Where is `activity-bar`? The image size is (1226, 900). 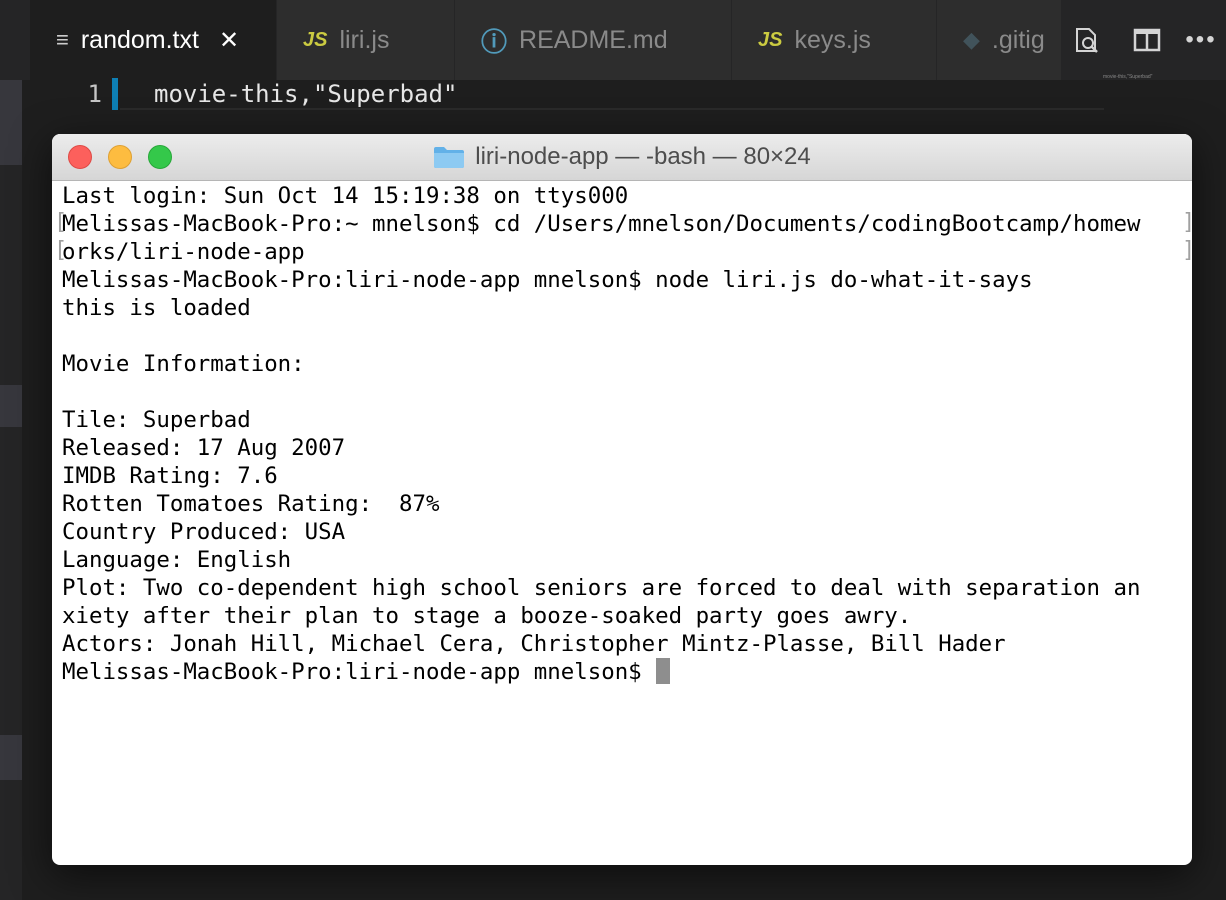
activity-bar is located at coordinates (11, 490).